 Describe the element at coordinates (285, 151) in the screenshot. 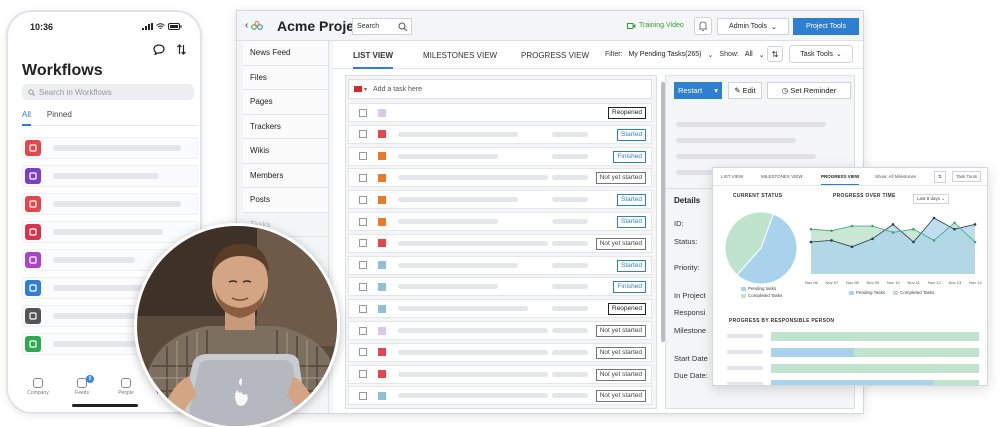

I see `sidebar-item-wikis: Wikis` at that location.